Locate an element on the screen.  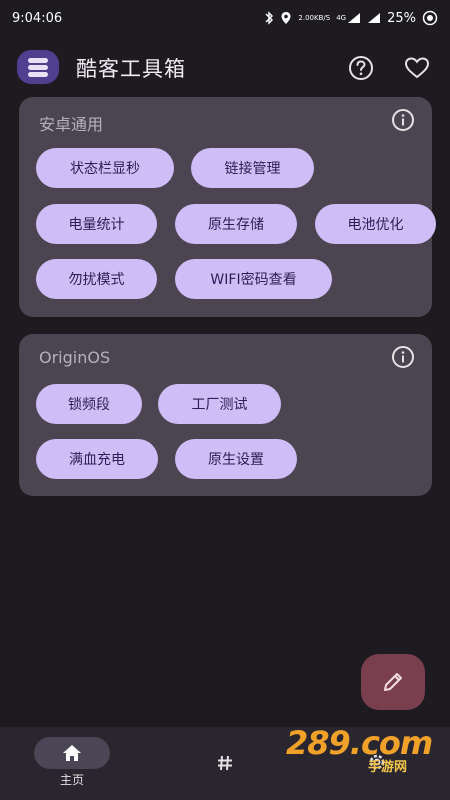
chip-link-manager: 链接管理 is located at coordinates (252, 168).